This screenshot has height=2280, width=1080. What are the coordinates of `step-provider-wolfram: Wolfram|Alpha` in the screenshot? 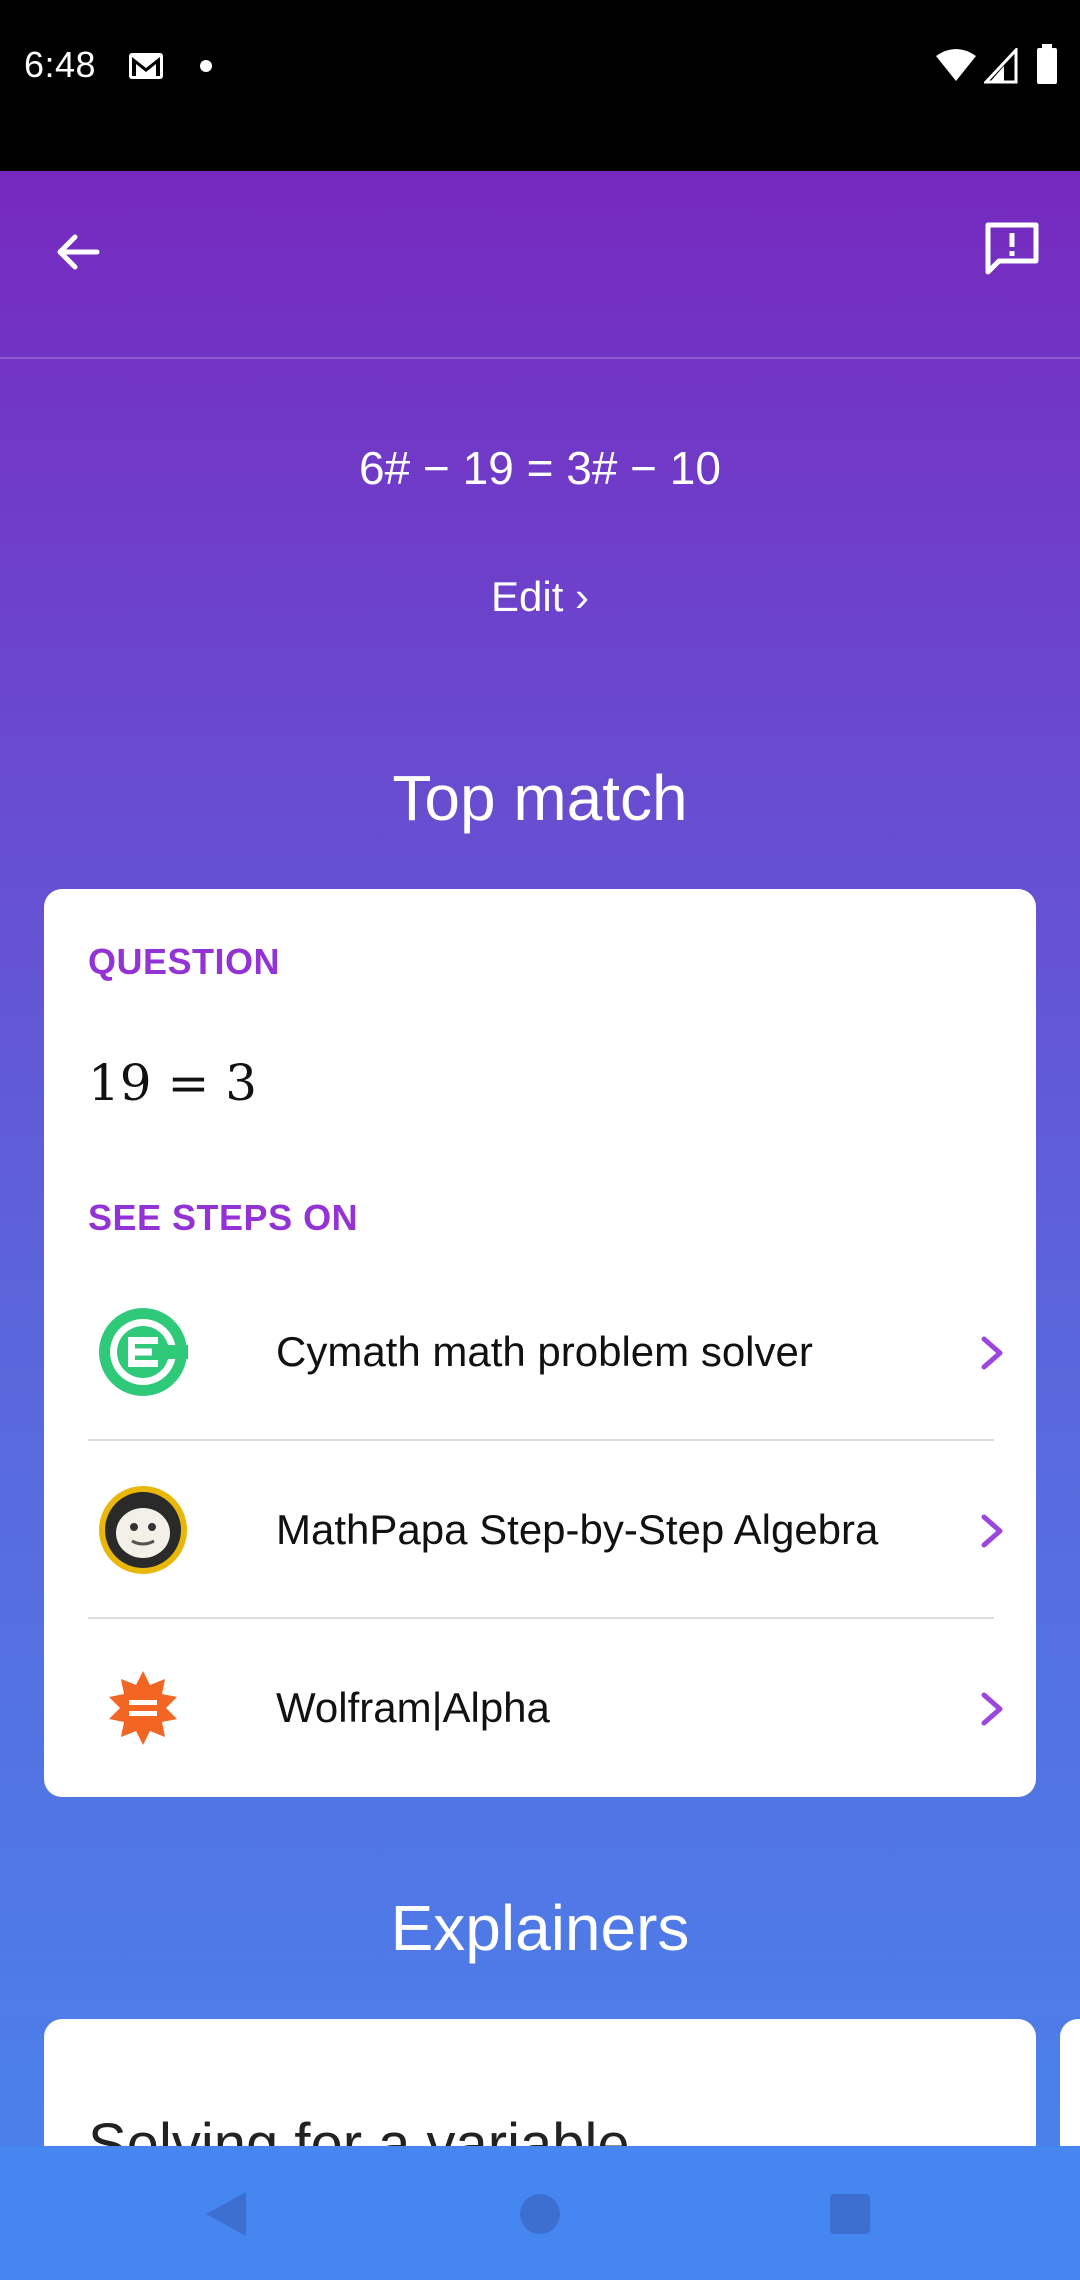 It's located at (545, 1708).